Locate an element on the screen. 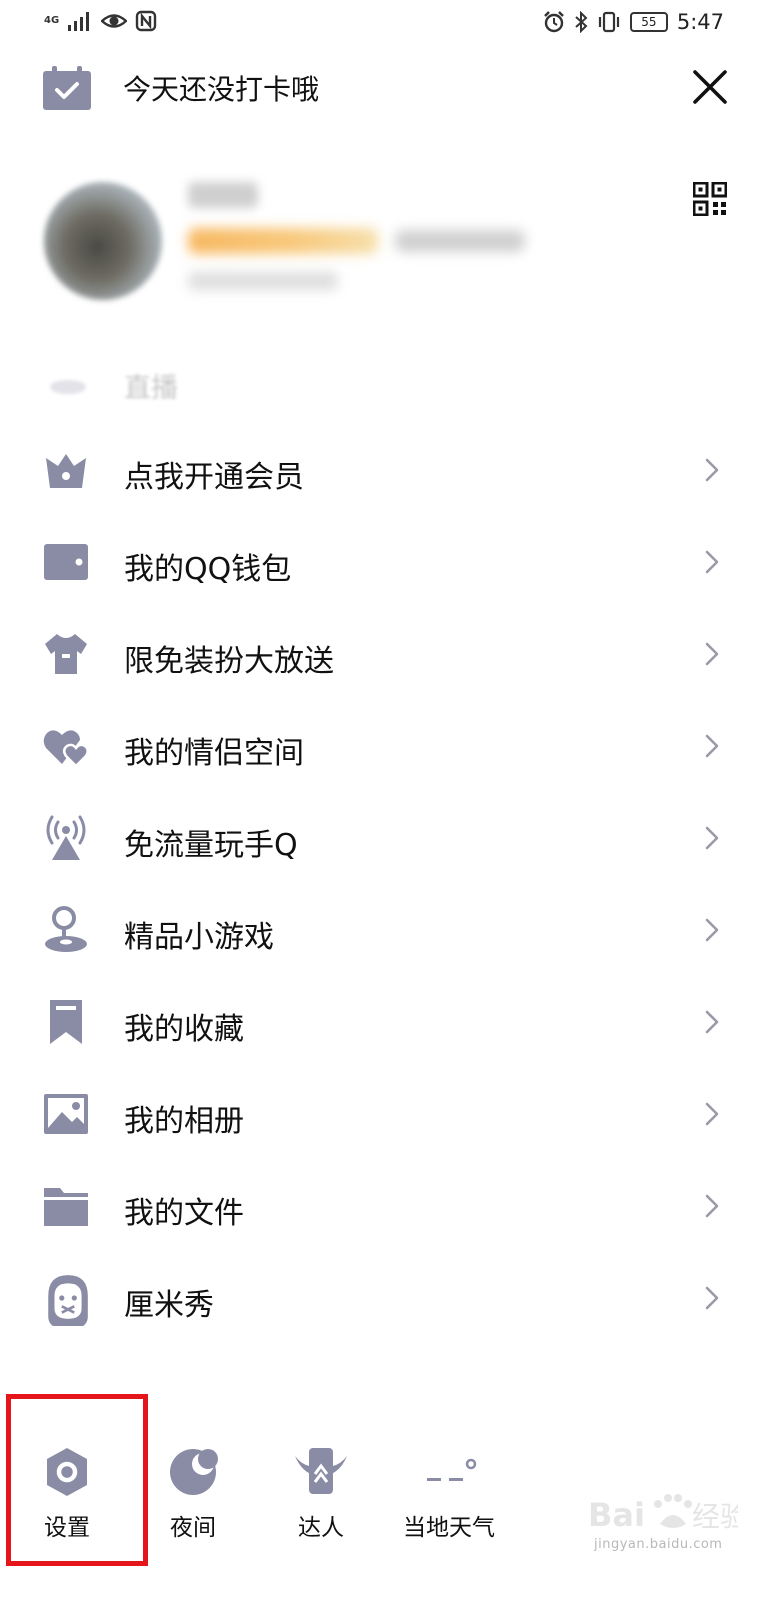 The width and height of the screenshot is (784, 1600). status-time: 5:47 is located at coordinates (700, 22).